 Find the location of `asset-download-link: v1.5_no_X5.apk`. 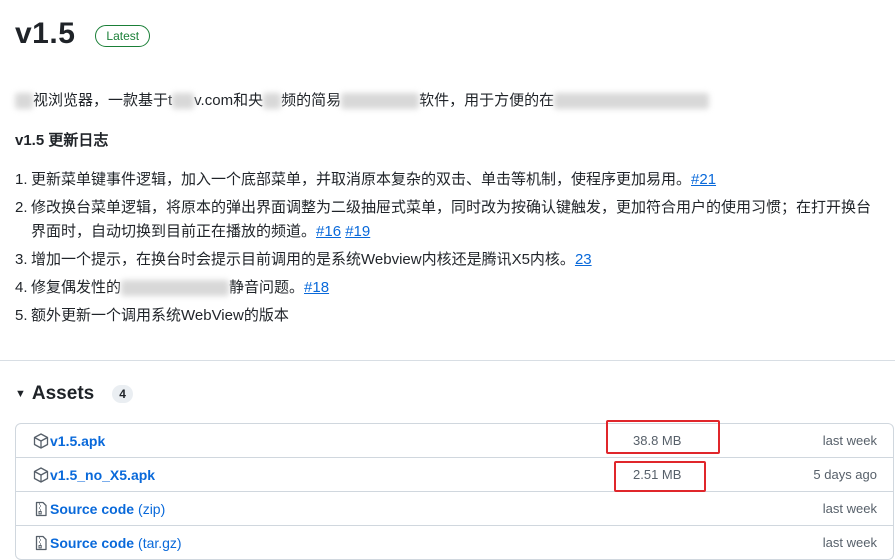

asset-download-link: v1.5_no_X5.apk is located at coordinates (94, 475).